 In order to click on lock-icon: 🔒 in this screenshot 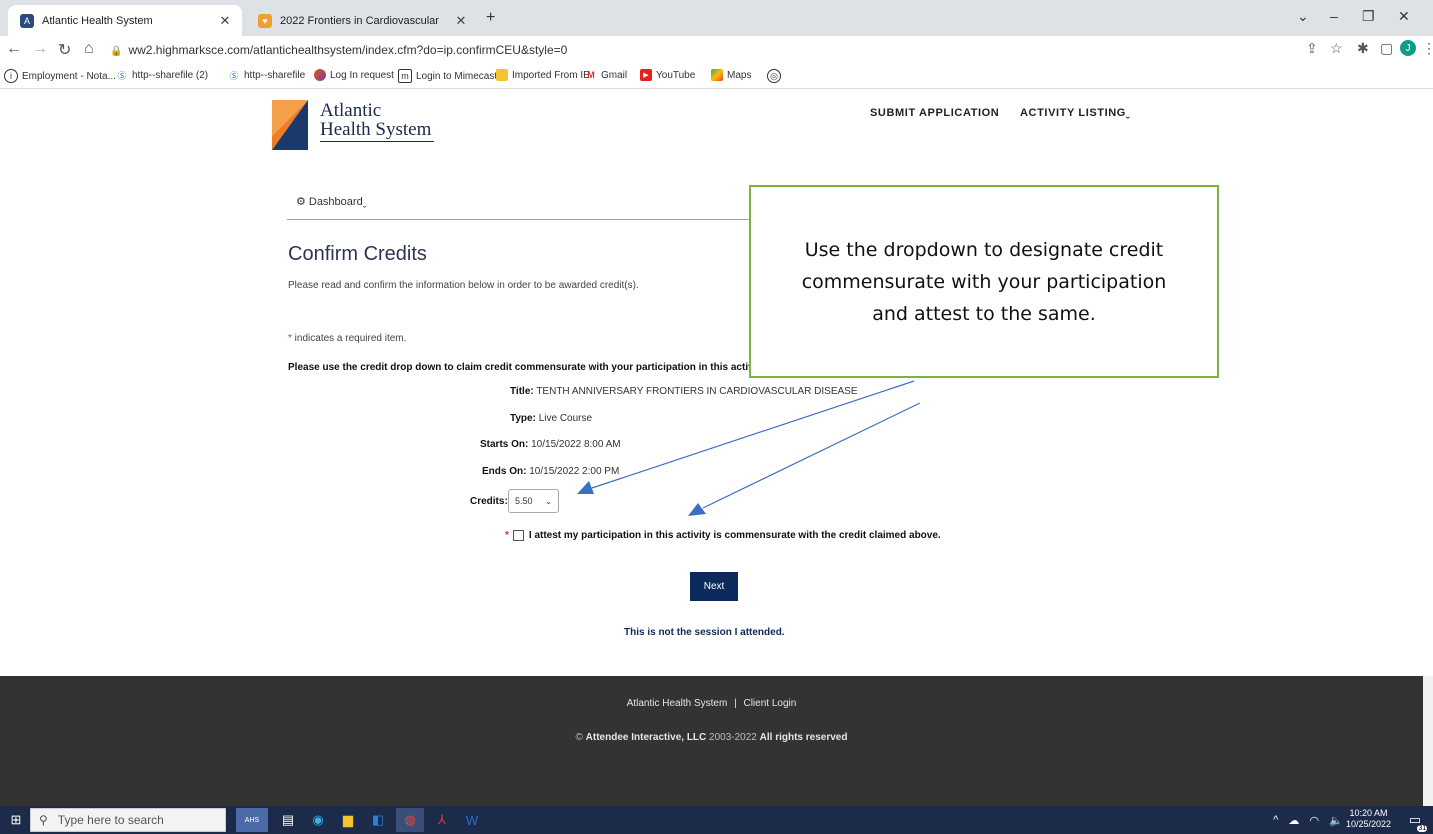, I will do `click(116, 51)`.